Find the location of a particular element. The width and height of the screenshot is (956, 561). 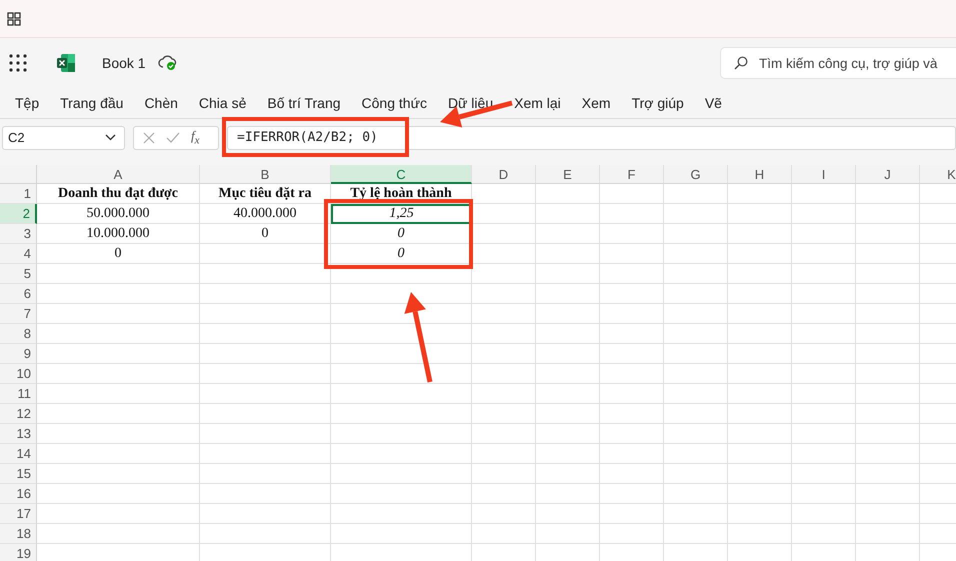

row-header: 17 is located at coordinates (18, 514).